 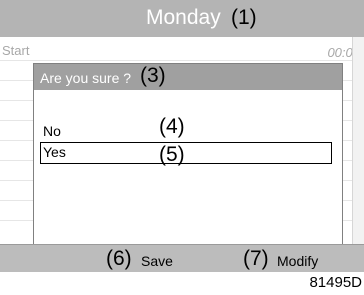 What do you see at coordinates (119, 258) in the screenshot?
I see `save-callout: (6)` at bounding box center [119, 258].